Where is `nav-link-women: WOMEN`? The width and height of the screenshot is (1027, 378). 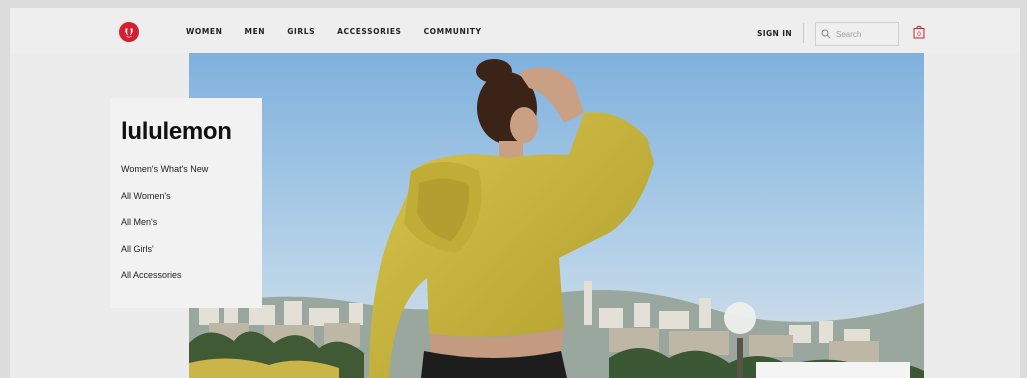
nav-link-women: WOMEN is located at coordinates (204, 31).